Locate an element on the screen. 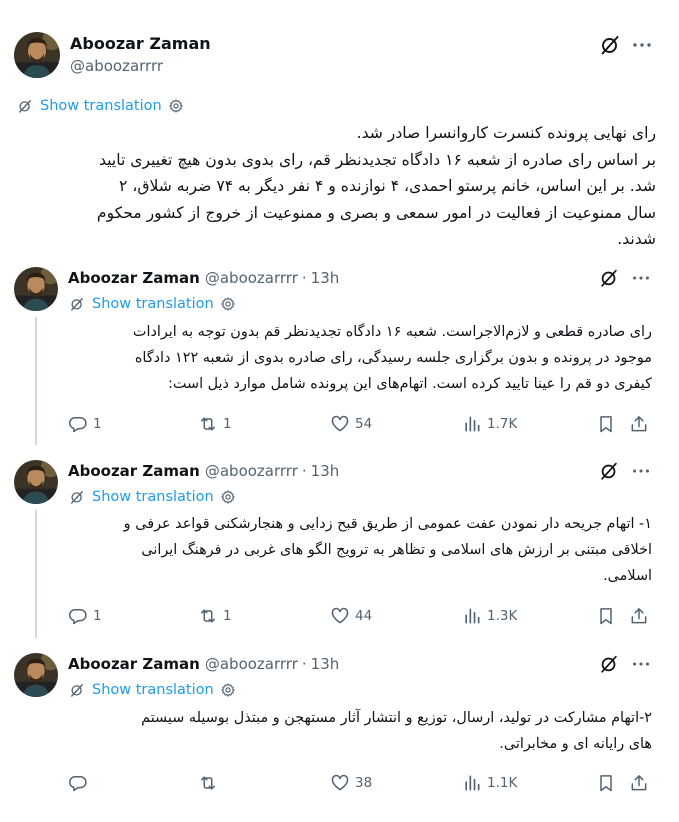  views-count: 1.1K is located at coordinates (502, 783).